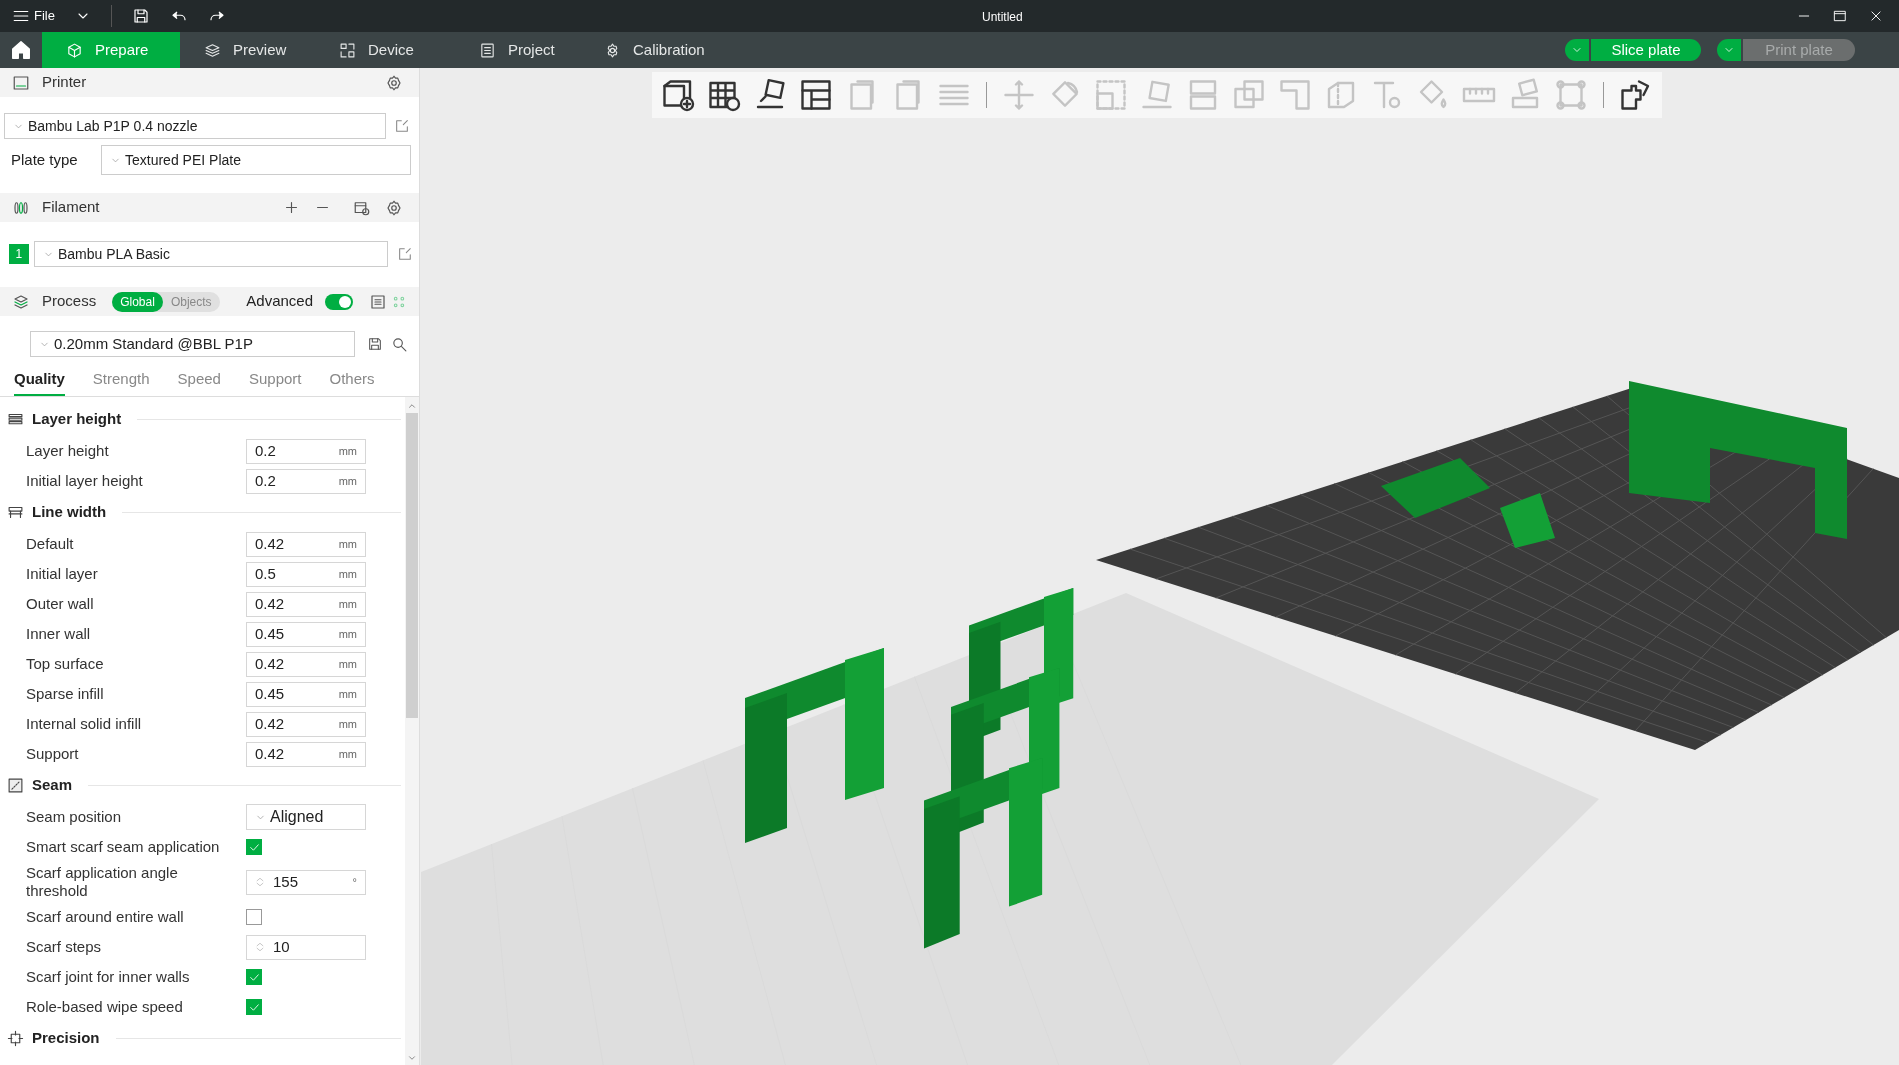 This screenshot has width=1899, height=1065. I want to click on search-icon, so click(399, 344).